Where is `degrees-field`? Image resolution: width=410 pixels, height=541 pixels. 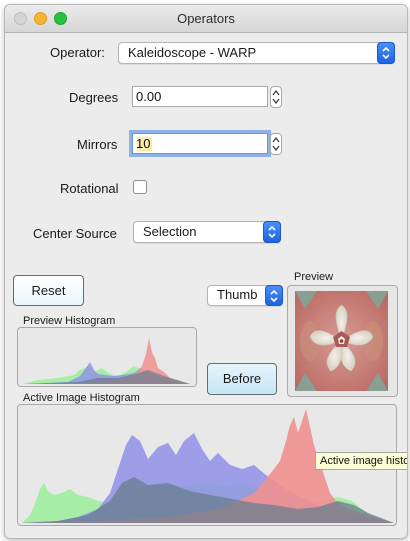 degrees-field is located at coordinates (200, 96).